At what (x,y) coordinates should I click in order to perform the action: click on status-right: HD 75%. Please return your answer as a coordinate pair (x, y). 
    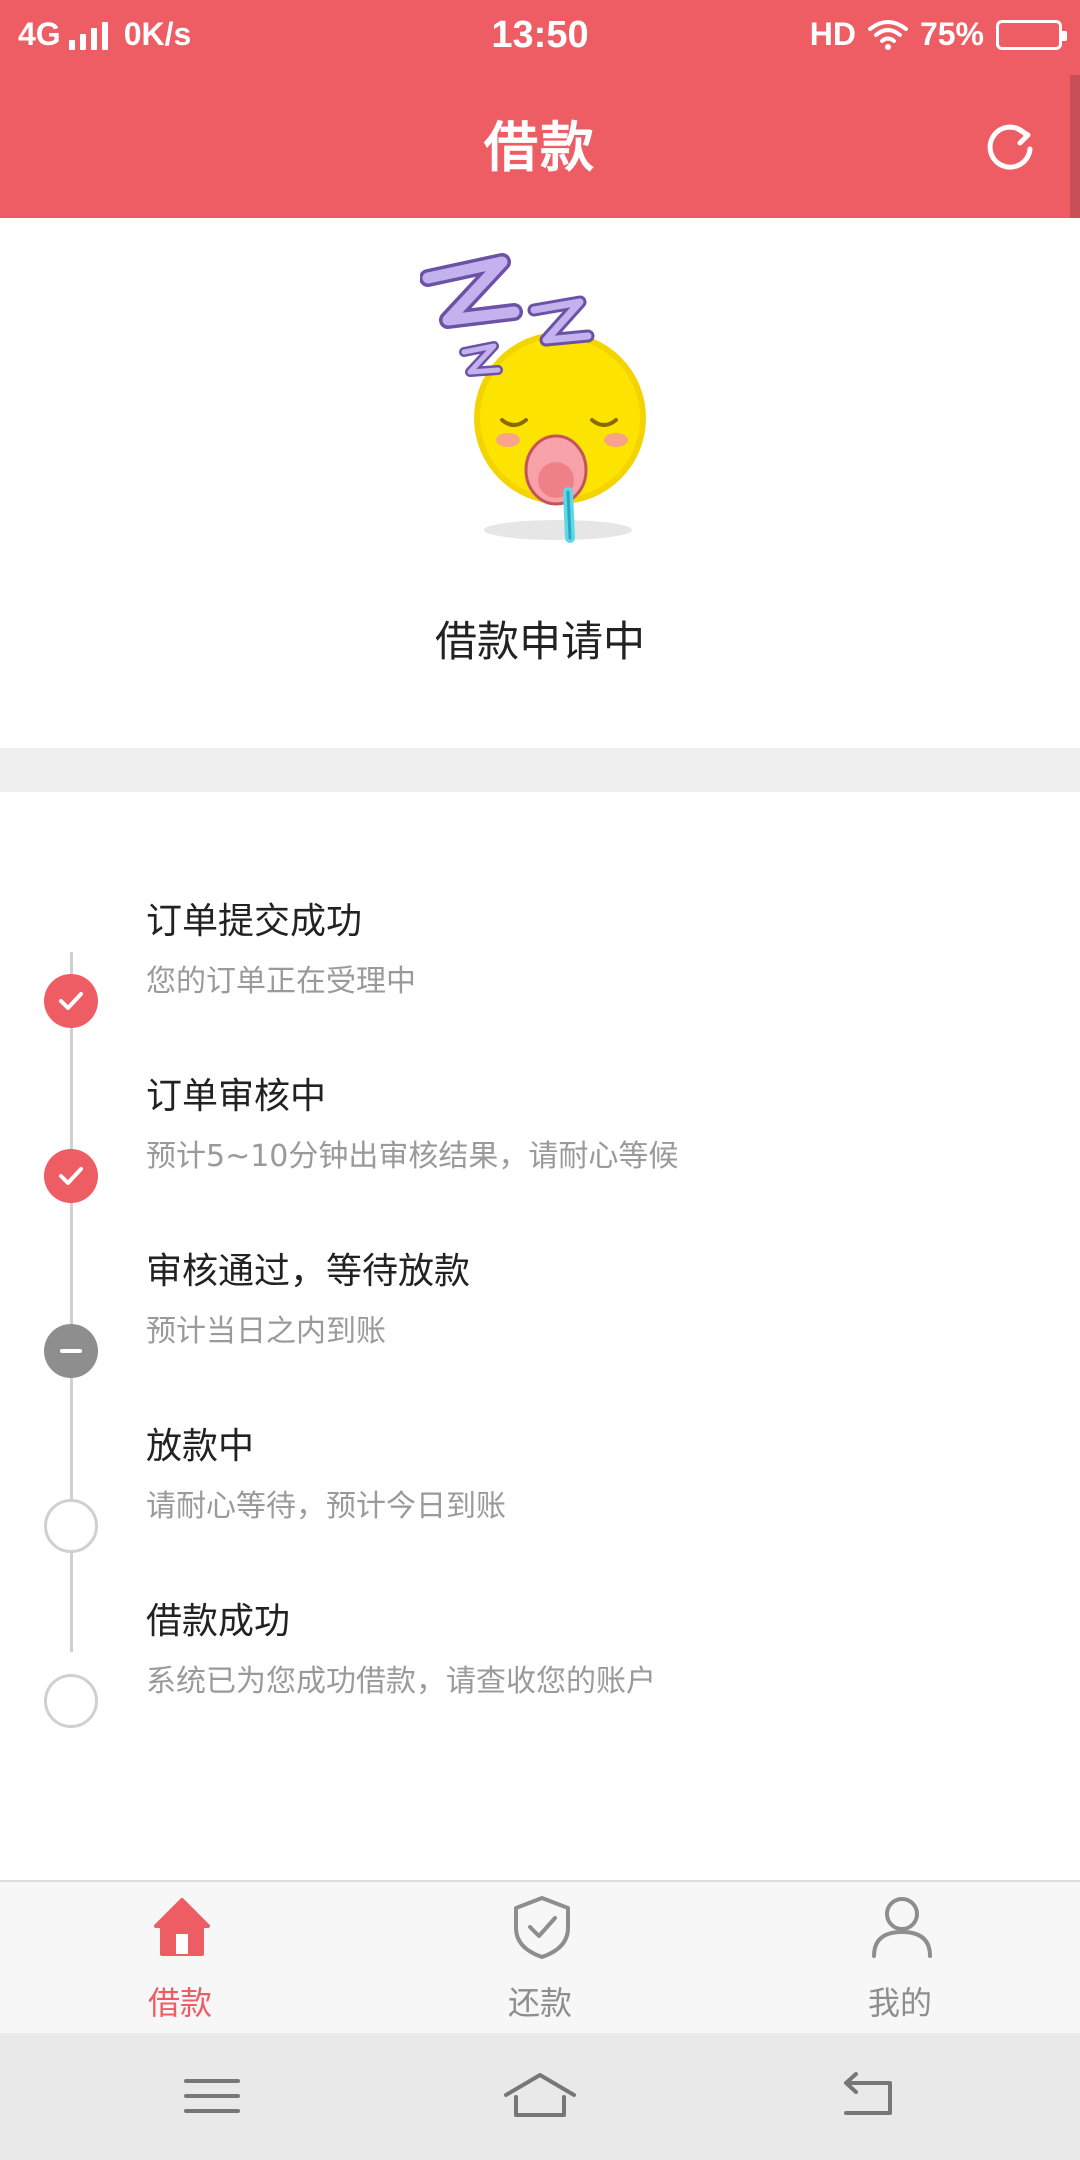
    Looking at the image, I should click on (938, 34).